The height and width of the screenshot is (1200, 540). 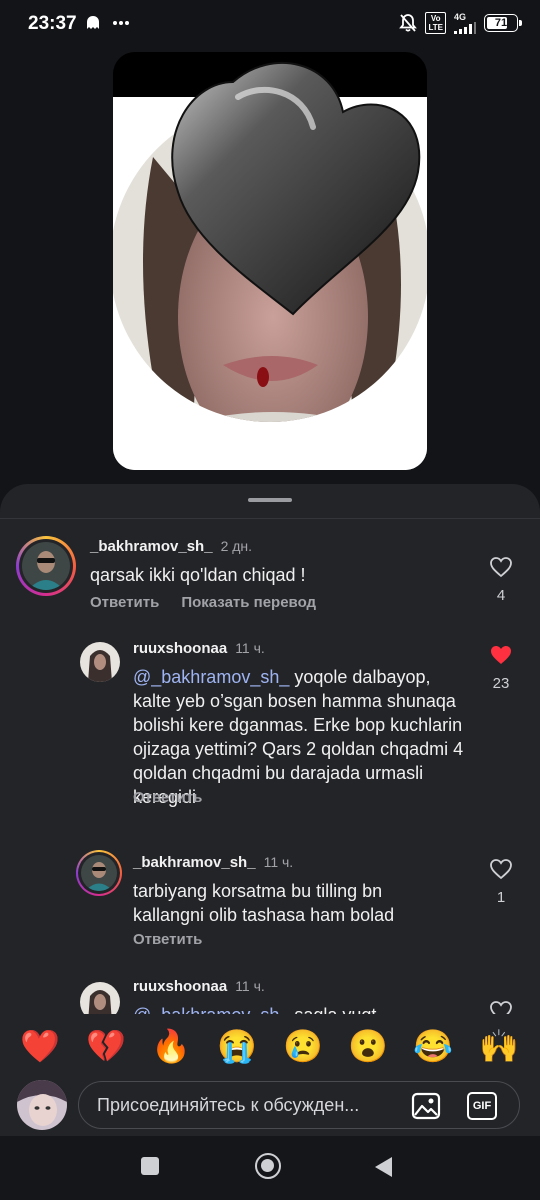 What do you see at coordinates (171, 1046) in the screenshot?
I see `emoji-fire: 🔥` at bounding box center [171, 1046].